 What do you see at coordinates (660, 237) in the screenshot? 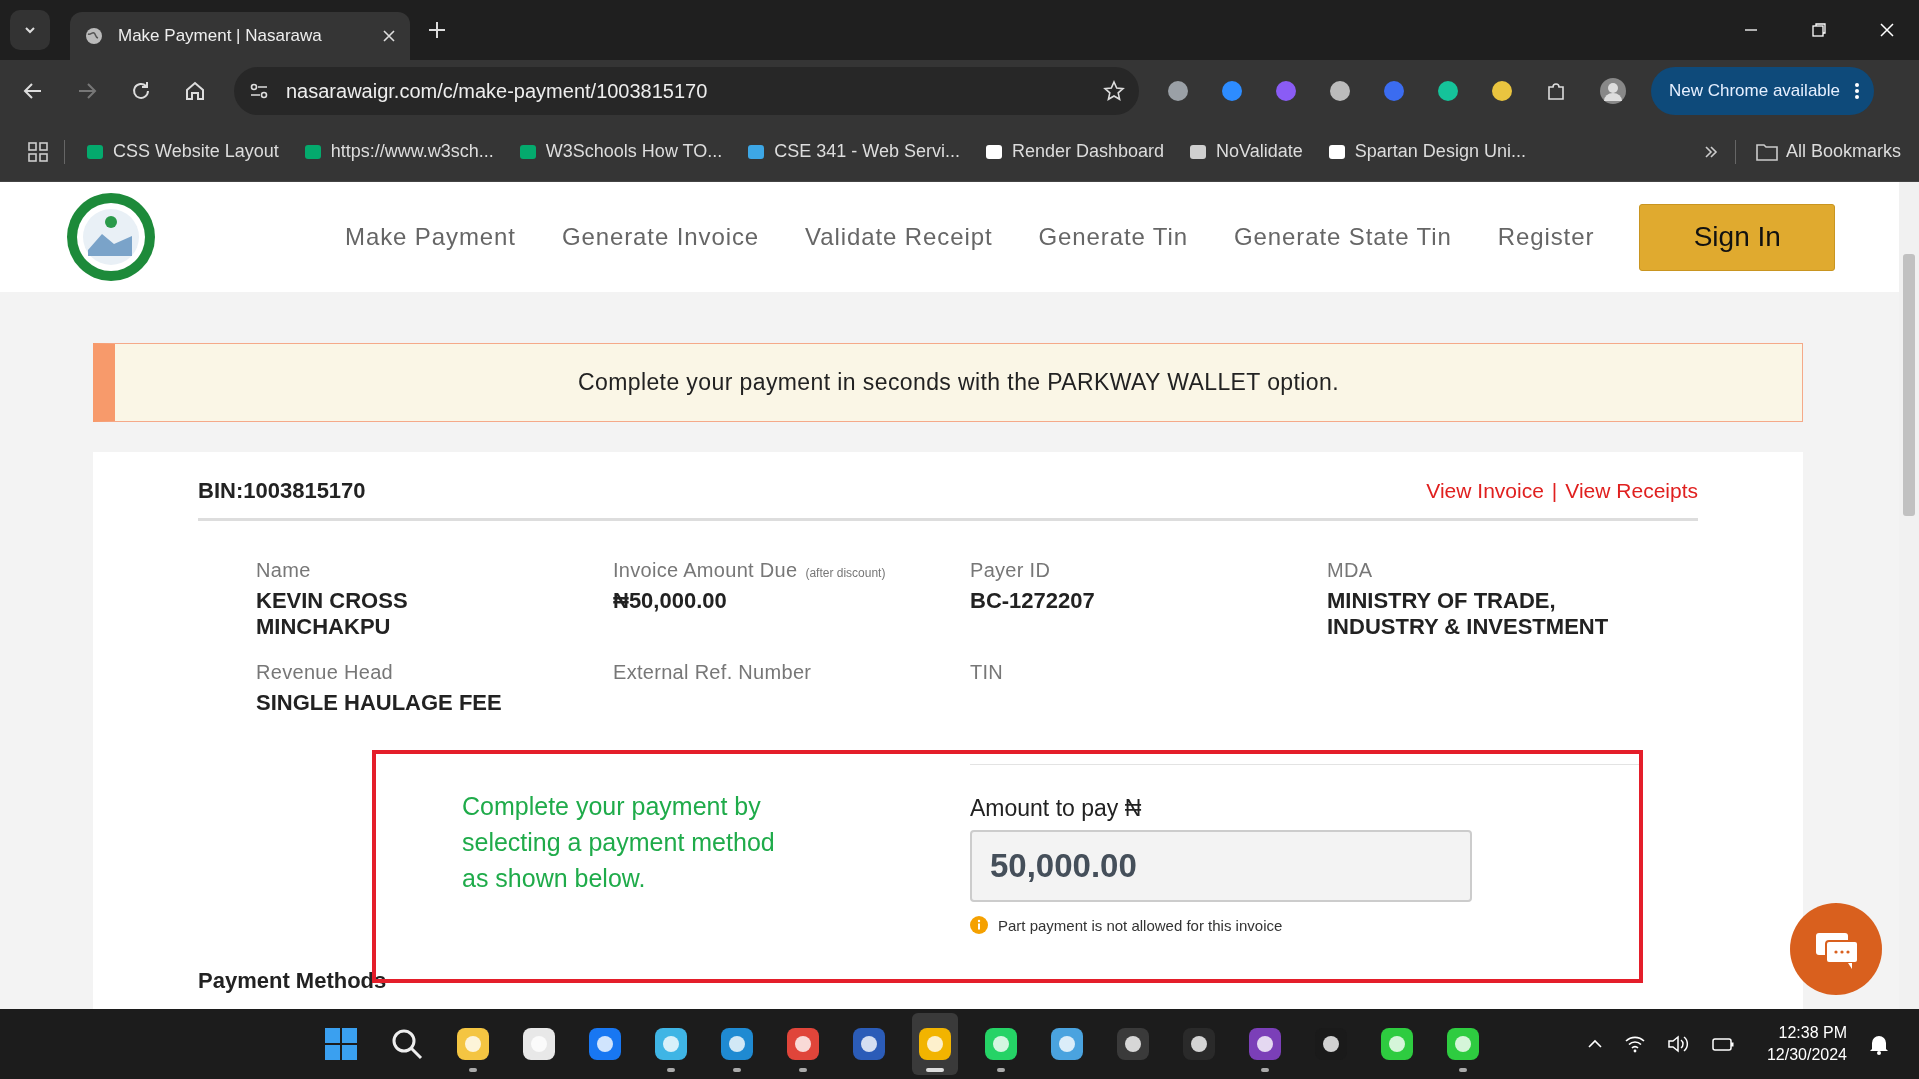
I see `nav-link: Generate Invoice` at bounding box center [660, 237].